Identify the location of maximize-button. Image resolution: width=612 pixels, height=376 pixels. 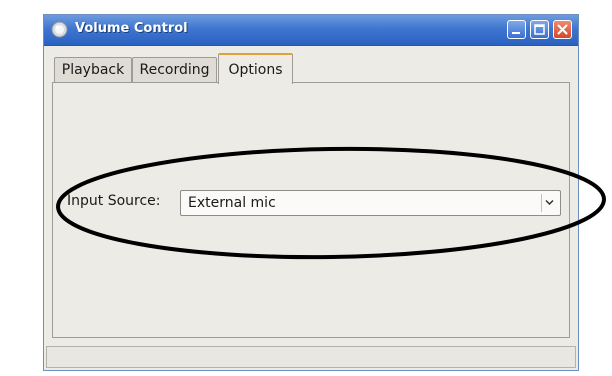
(539, 29).